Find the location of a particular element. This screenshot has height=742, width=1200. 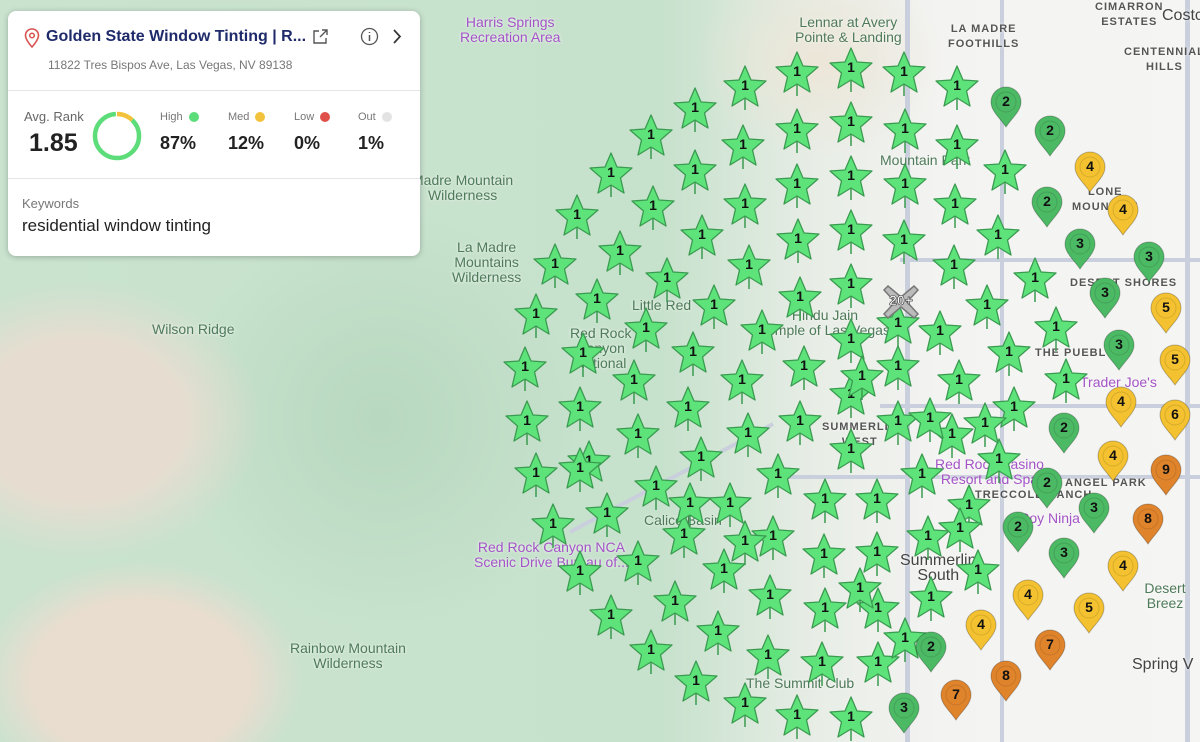

rank-pin-marker: 6 is located at coordinates (1175, 420).